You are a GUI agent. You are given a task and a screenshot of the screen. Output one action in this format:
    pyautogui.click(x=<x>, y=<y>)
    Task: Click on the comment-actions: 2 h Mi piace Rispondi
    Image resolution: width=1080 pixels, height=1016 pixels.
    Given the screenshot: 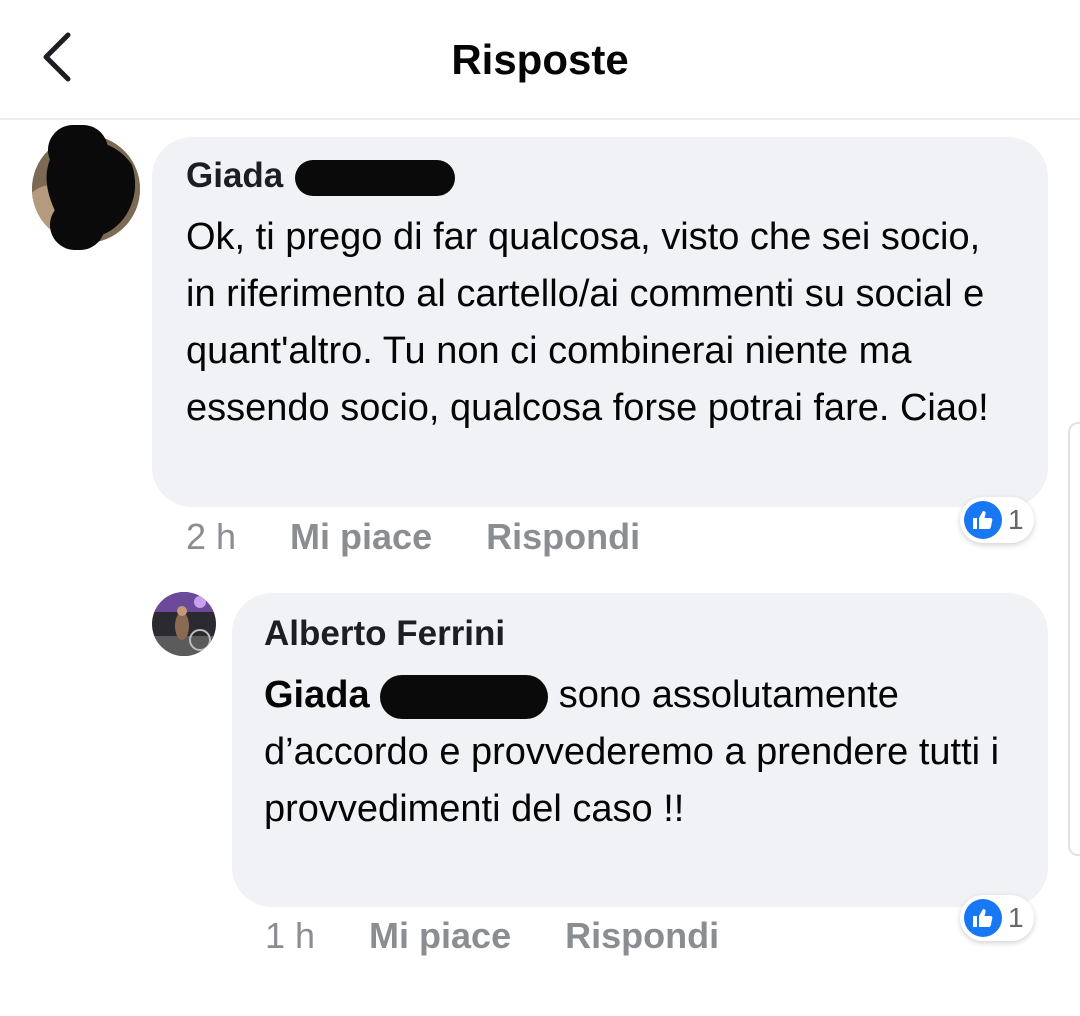 What is the action you would take?
    pyautogui.click(x=413, y=537)
    